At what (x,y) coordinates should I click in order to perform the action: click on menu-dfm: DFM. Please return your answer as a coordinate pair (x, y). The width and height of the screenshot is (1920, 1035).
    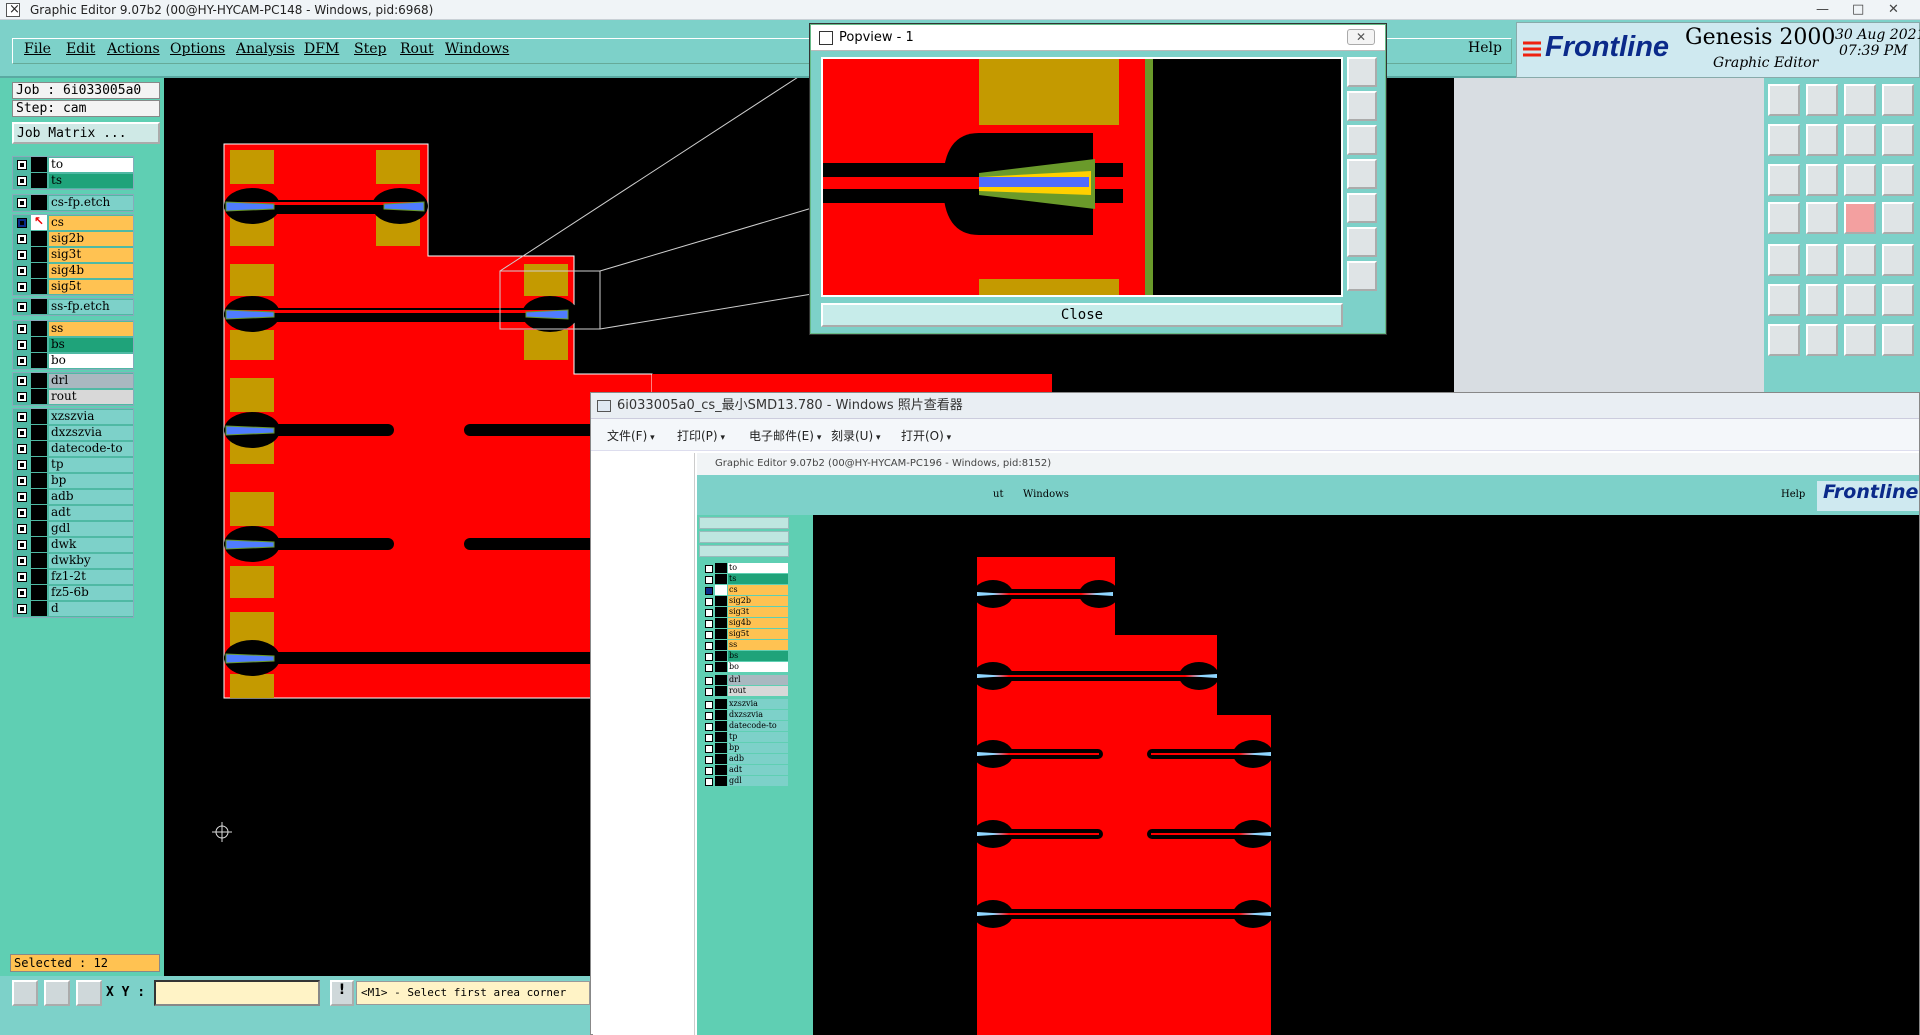
    Looking at the image, I should click on (321, 49).